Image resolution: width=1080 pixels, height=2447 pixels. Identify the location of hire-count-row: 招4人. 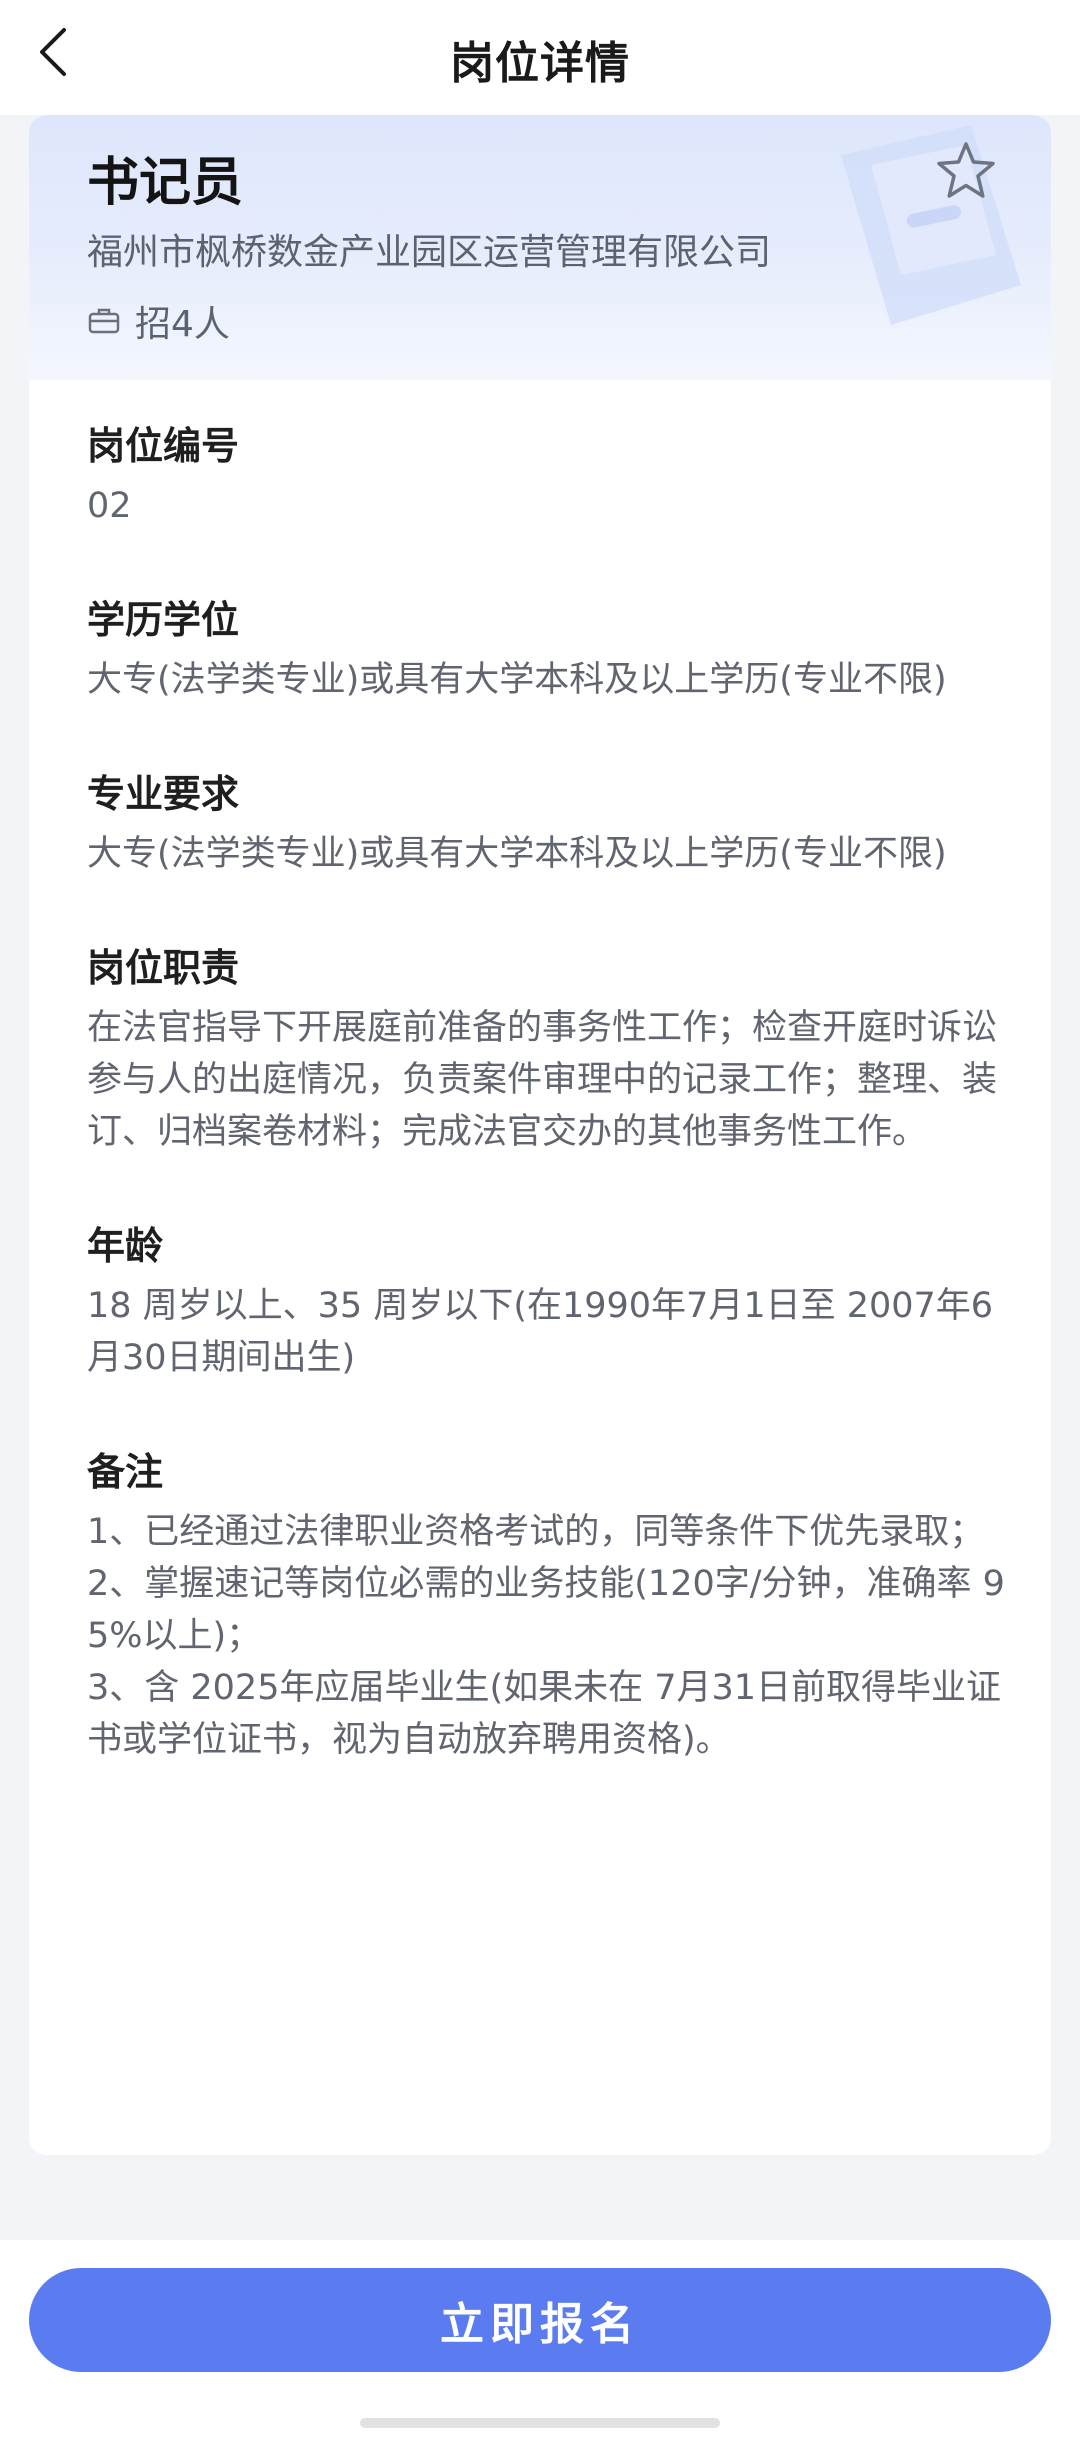
(158, 321).